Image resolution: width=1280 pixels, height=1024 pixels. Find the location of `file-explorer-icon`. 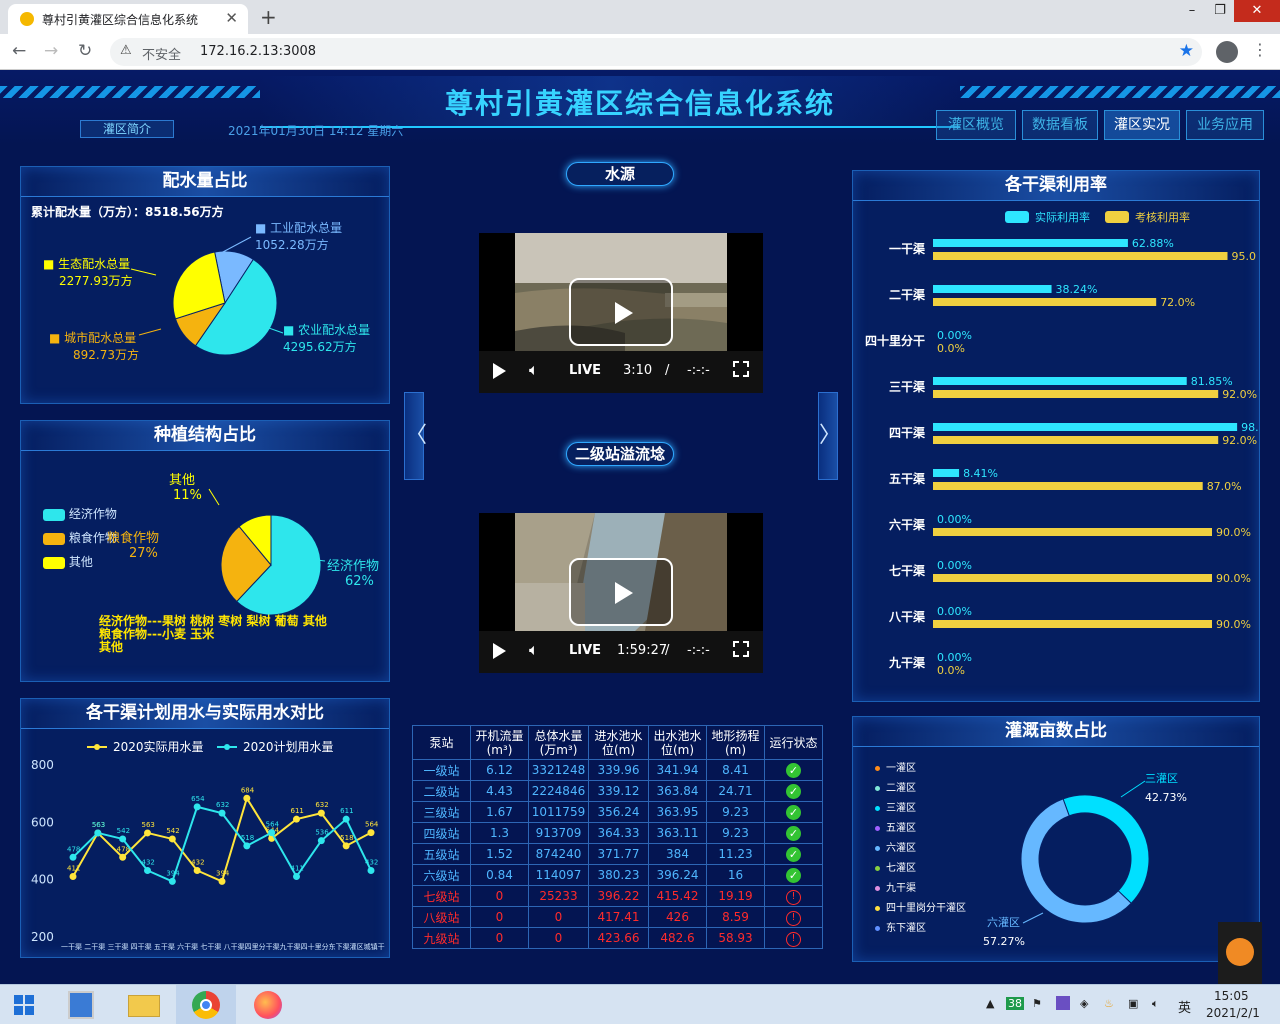

file-explorer-icon is located at coordinates (144, 1004).